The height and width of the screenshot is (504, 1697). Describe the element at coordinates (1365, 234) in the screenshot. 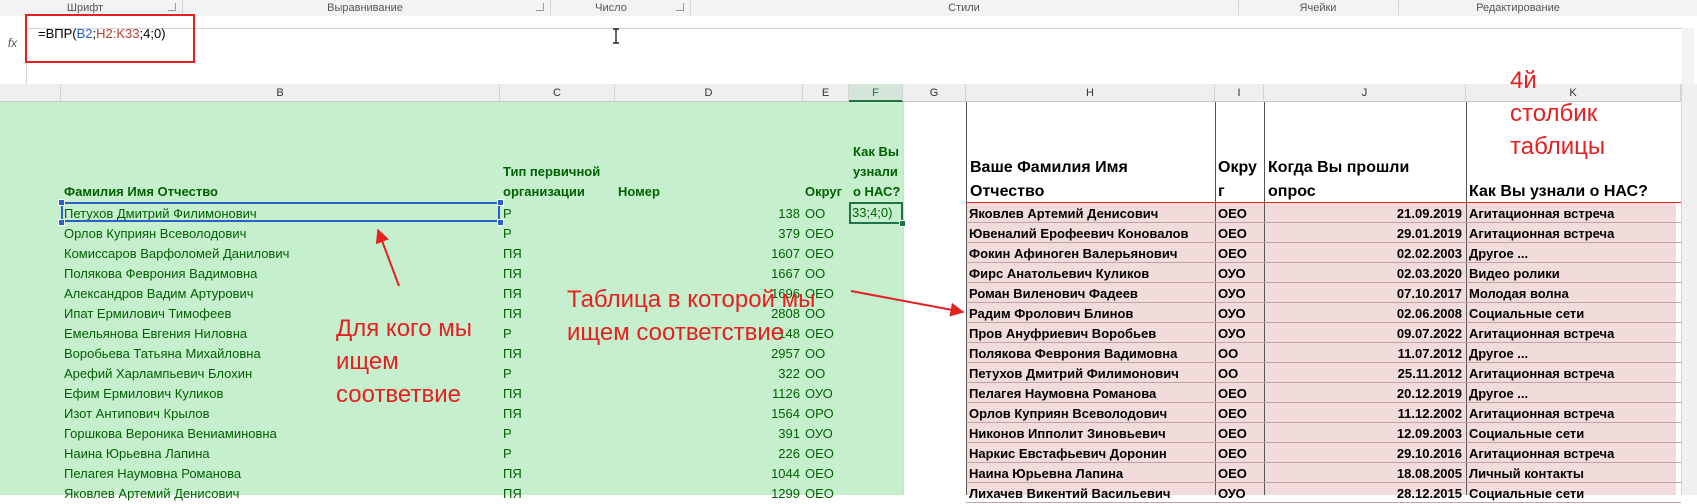

I see `right-row-date: 29.01.2019` at that location.